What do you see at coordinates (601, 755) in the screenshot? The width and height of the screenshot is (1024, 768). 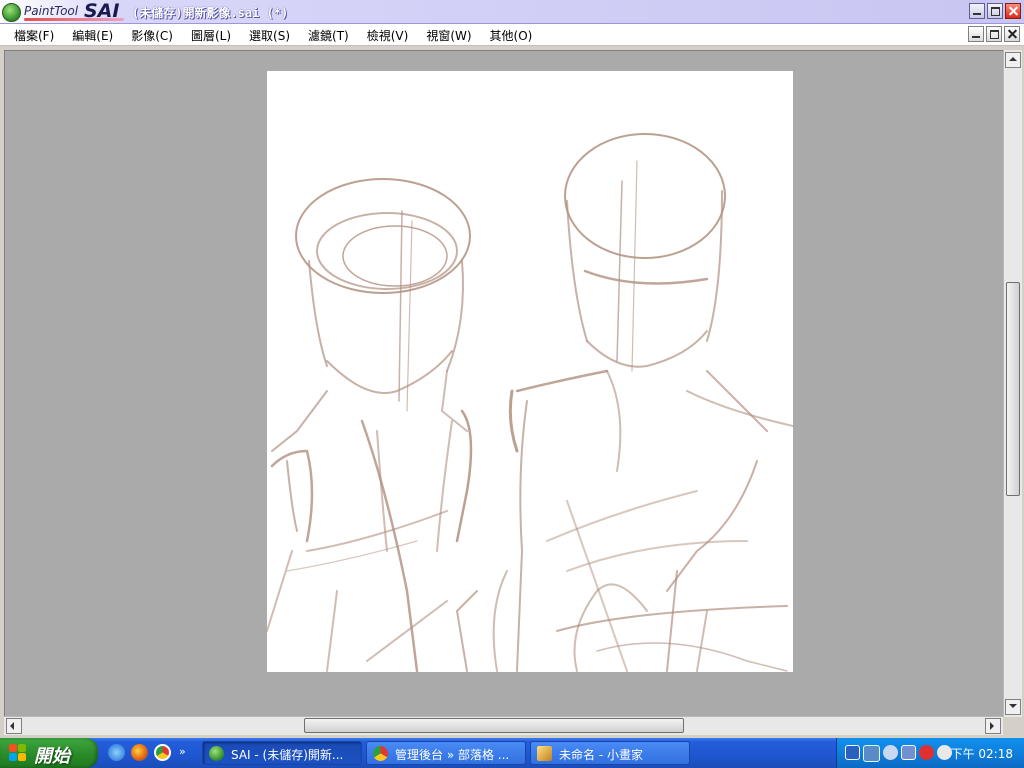 I see `task-label: 未命名 - 小畫家` at bounding box center [601, 755].